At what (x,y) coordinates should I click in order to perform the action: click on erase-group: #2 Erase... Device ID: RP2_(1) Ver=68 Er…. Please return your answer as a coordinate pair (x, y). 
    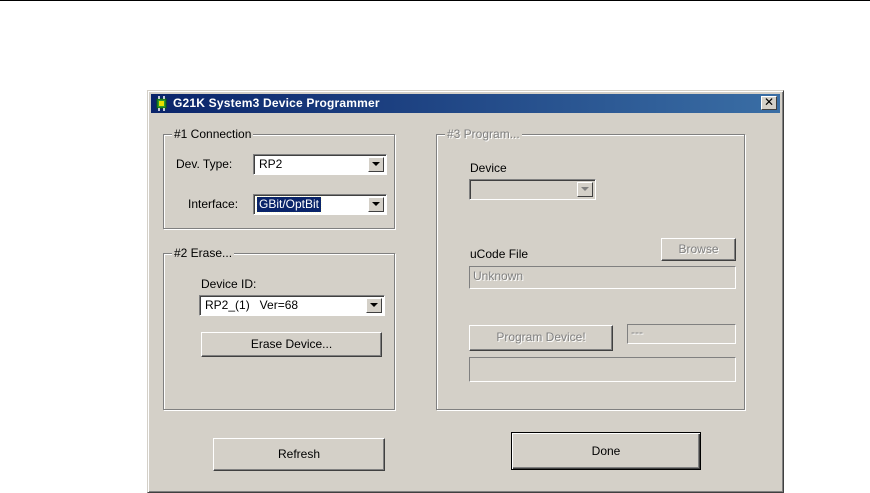
    Looking at the image, I should click on (279, 328).